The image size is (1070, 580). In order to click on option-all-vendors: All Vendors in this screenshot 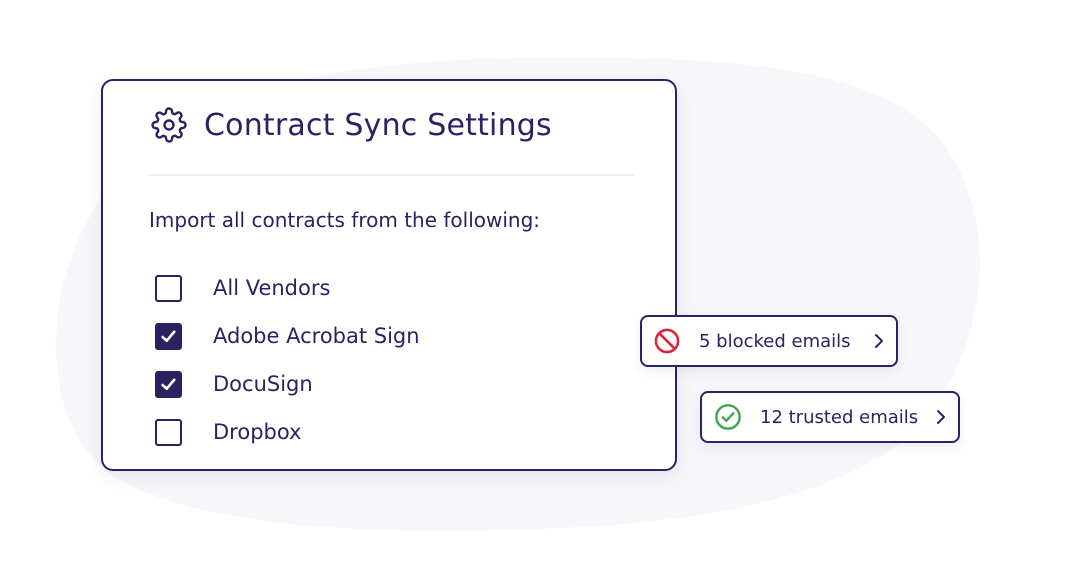, I will do `click(242, 288)`.